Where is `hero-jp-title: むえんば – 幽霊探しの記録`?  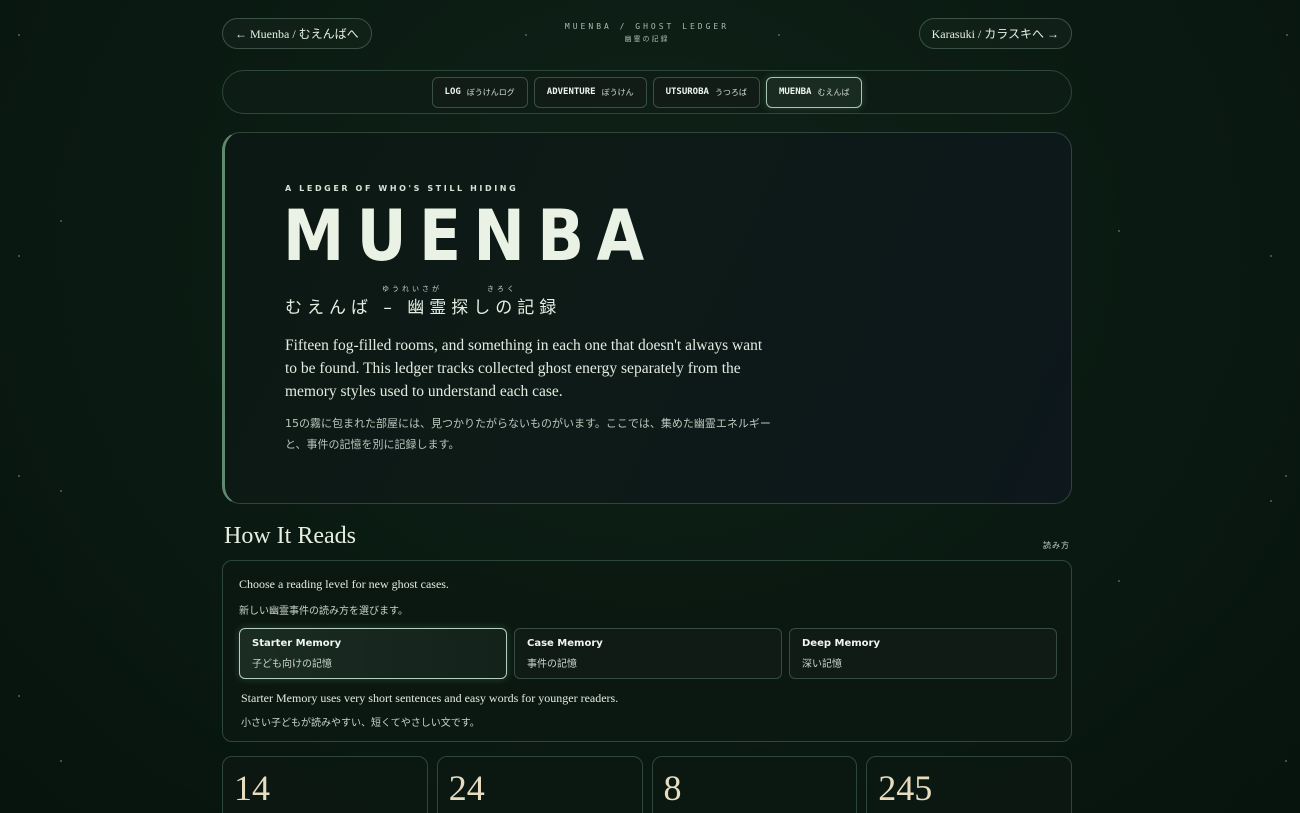 hero-jp-title: むえんば – 幽霊探しの記録 is located at coordinates (423, 308).